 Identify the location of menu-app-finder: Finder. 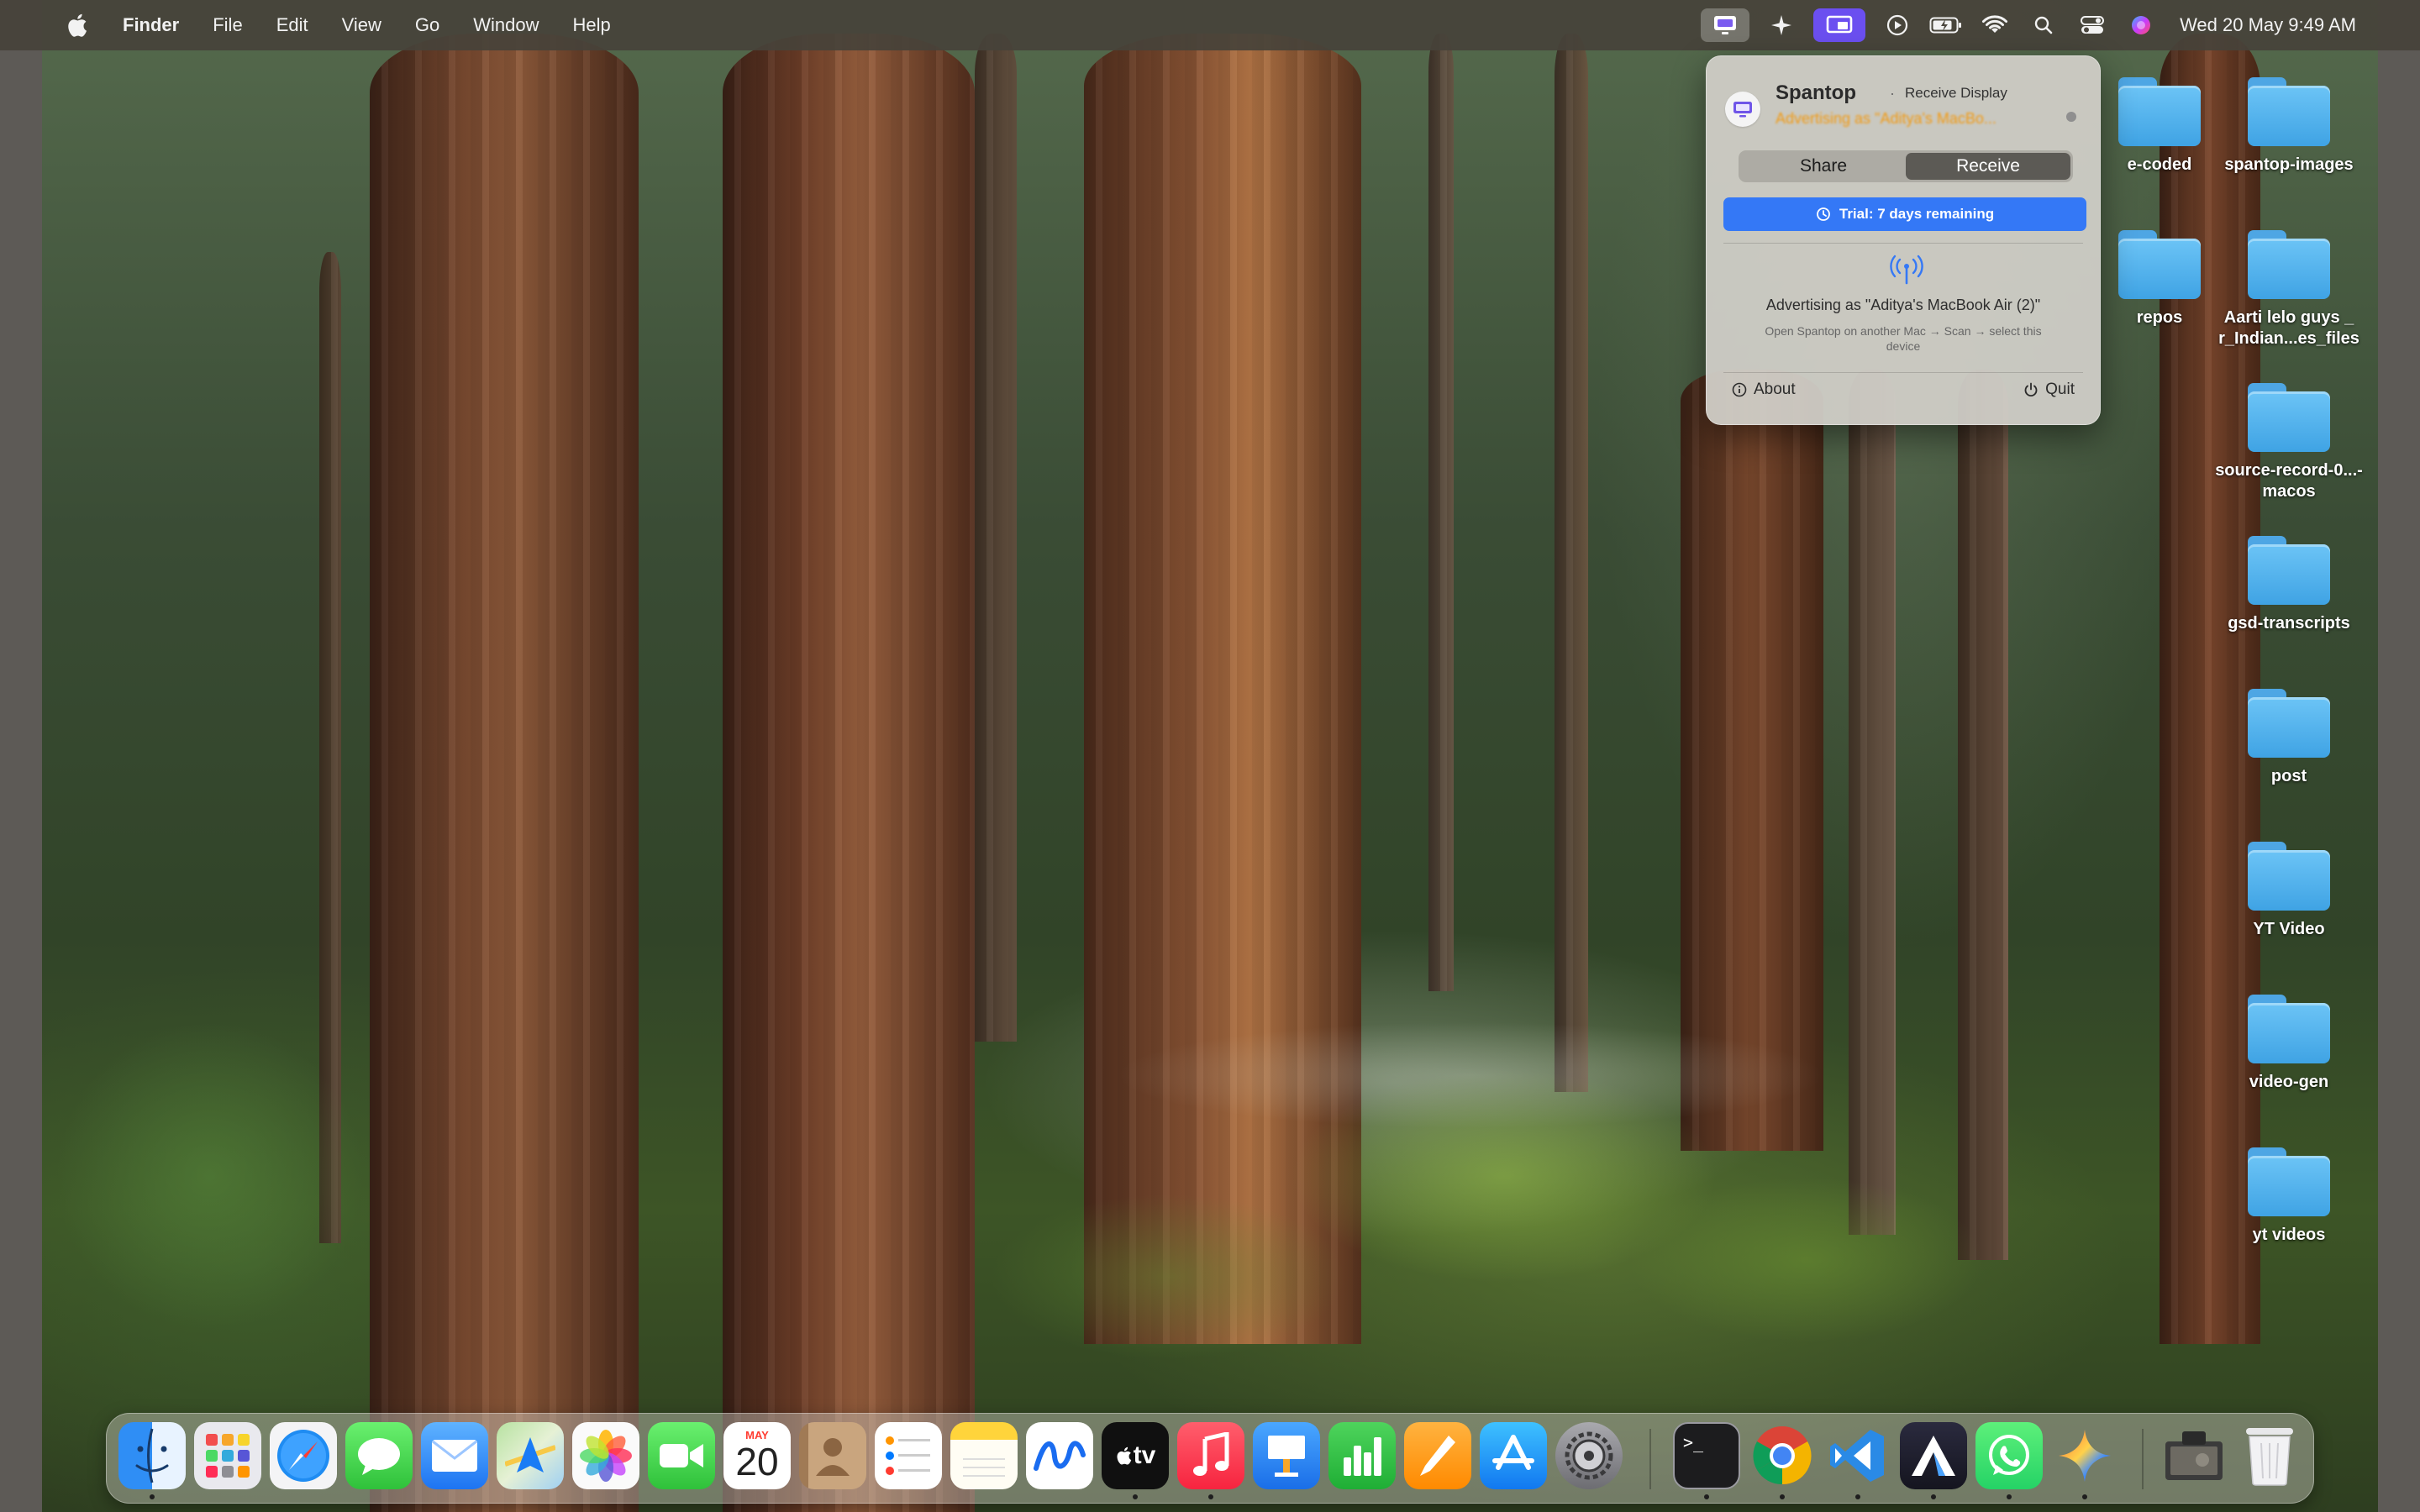
(151, 25).